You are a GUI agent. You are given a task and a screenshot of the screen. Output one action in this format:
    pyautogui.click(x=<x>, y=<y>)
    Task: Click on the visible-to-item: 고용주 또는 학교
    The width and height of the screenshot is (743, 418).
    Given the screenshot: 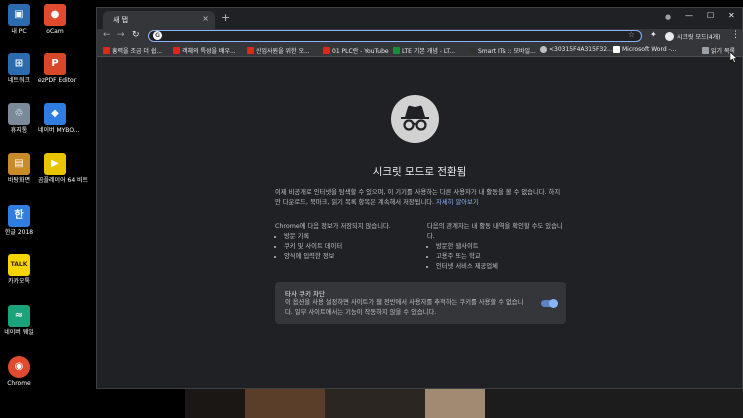 What is the action you would take?
    pyautogui.click(x=501, y=257)
    